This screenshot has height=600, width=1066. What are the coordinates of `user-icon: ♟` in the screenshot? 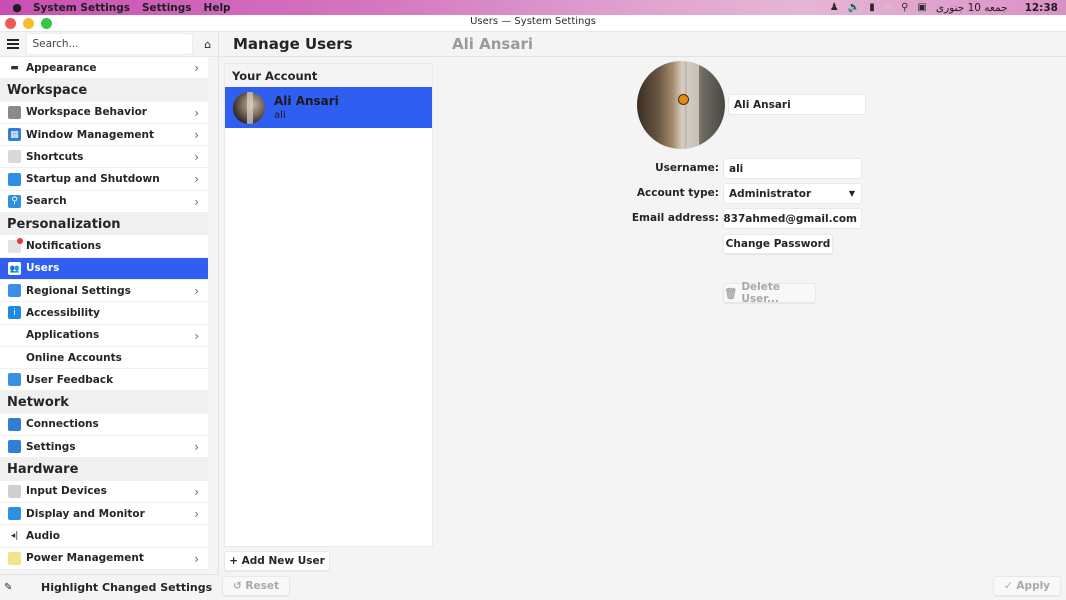 It's located at (834, 7).